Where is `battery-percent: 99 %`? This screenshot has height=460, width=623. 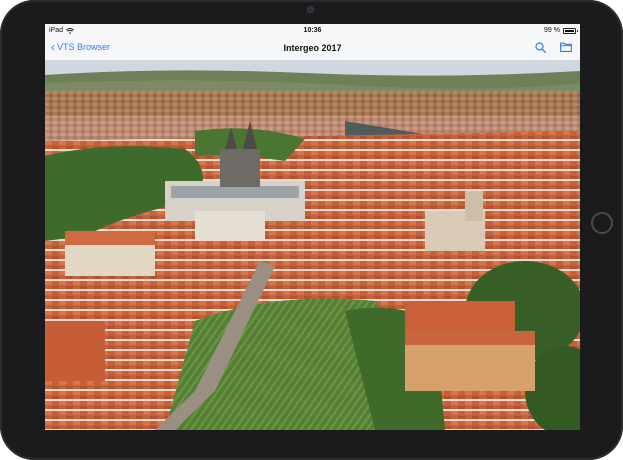
battery-percent: 99 % is located at coordinates (552, 30).